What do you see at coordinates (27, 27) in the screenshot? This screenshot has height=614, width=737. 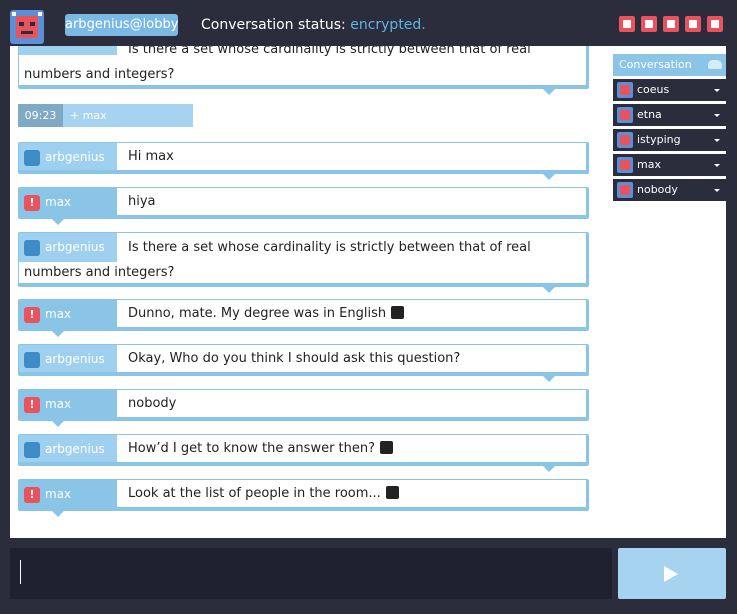 I see `avatar` at bounding box center [27, 27].